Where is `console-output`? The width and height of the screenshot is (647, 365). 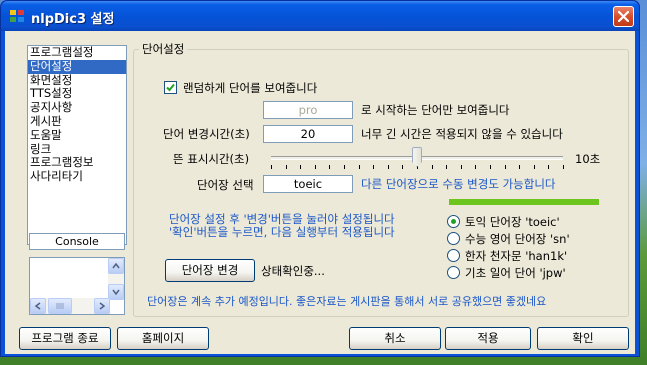
console-output is located at coordinates (77, 286).